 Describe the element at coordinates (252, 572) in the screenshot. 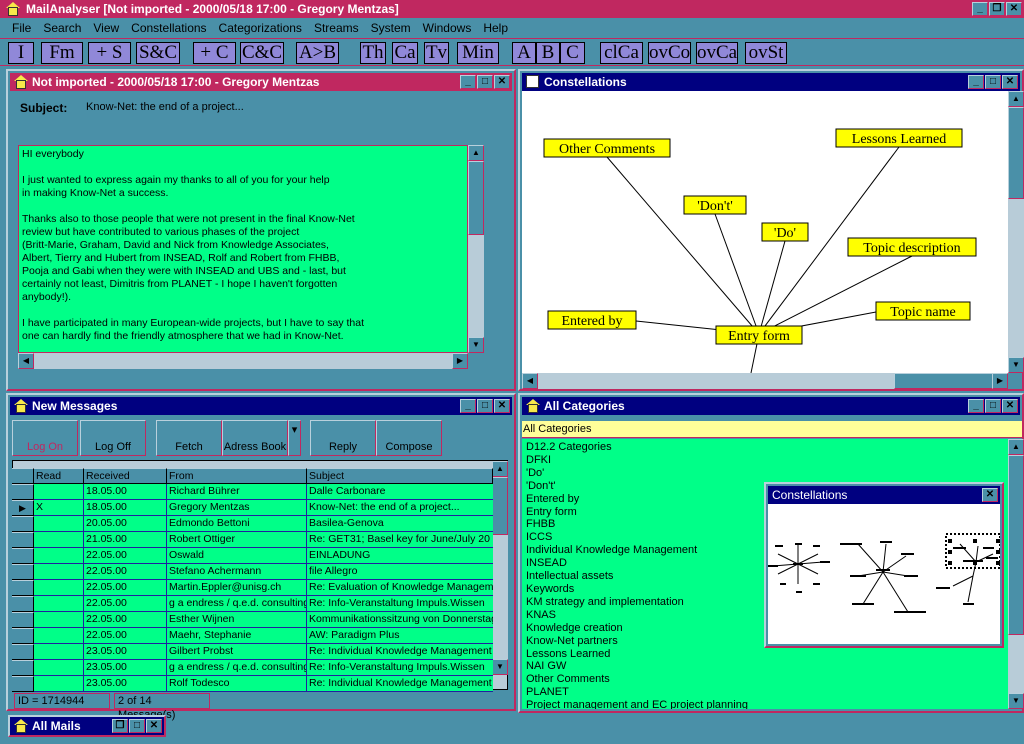

I see `table-row: 22.05.00 Stefano Achermann file Allegro` at that location.